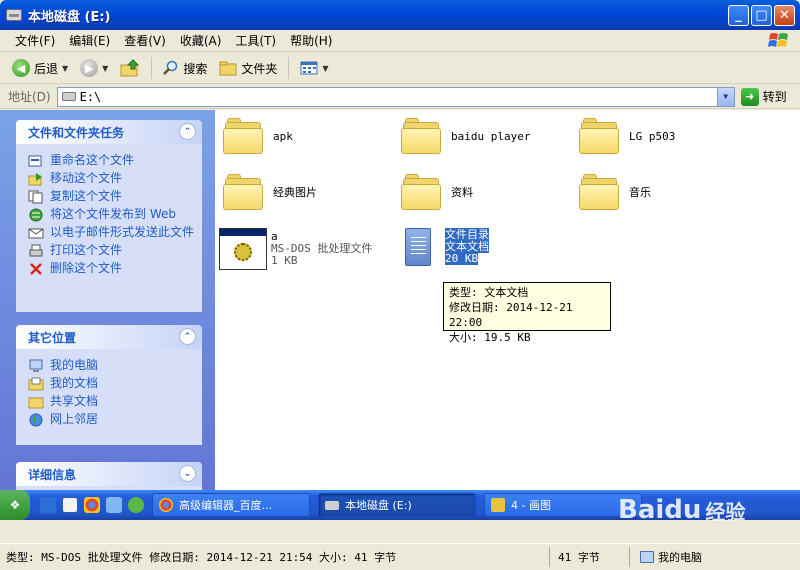 The width and height of the screenshot is (800, 570). I want to click on task-label: 重命名这个文件, so click(92, 160).